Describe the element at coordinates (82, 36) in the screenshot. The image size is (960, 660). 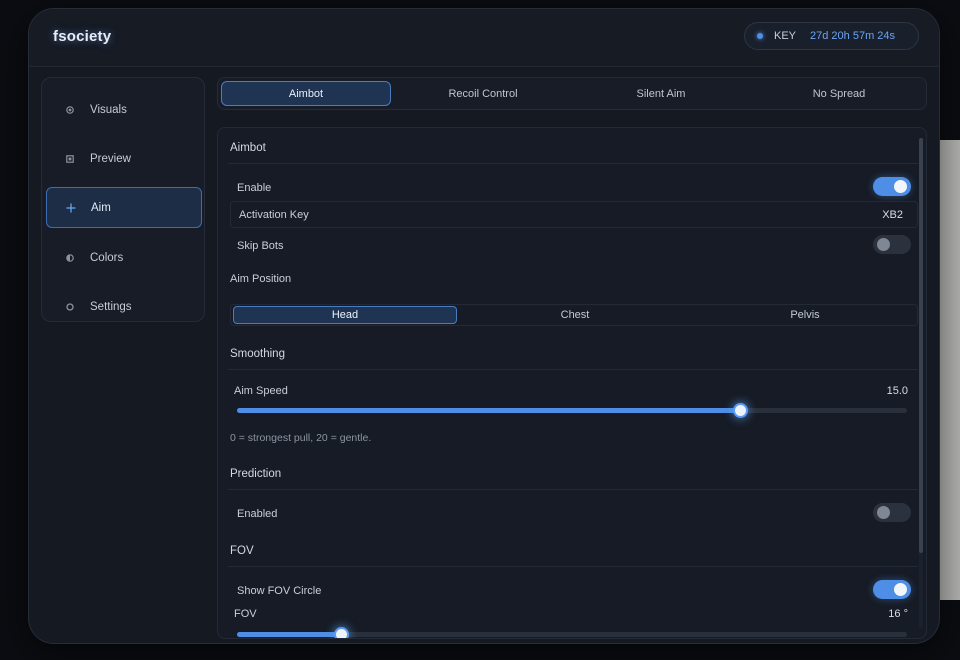
I see `app-title: fsociety` at that location.